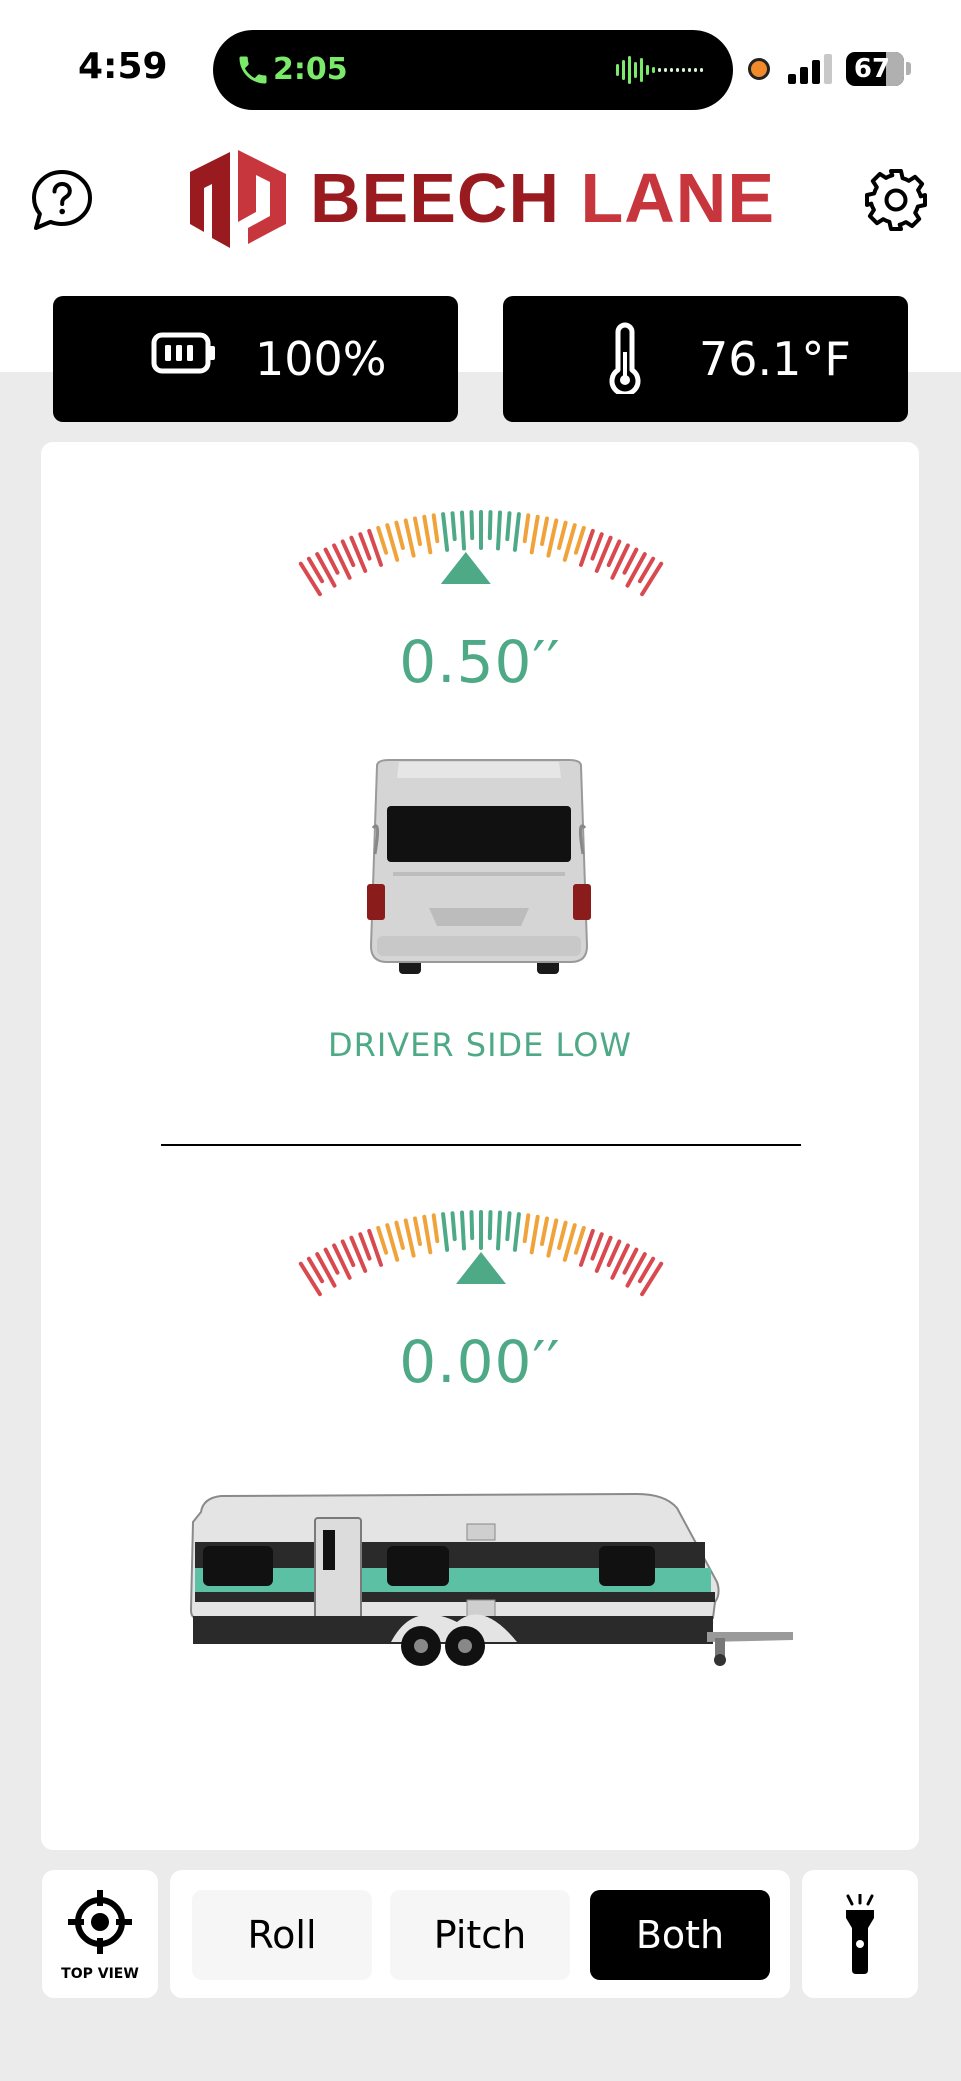 The width and height of the screenshot is (961, 2081). What do you see at coordinates (491, 1579) in the screenshot?
I see `trailer-side-image` at bounding box center [491, 1579].